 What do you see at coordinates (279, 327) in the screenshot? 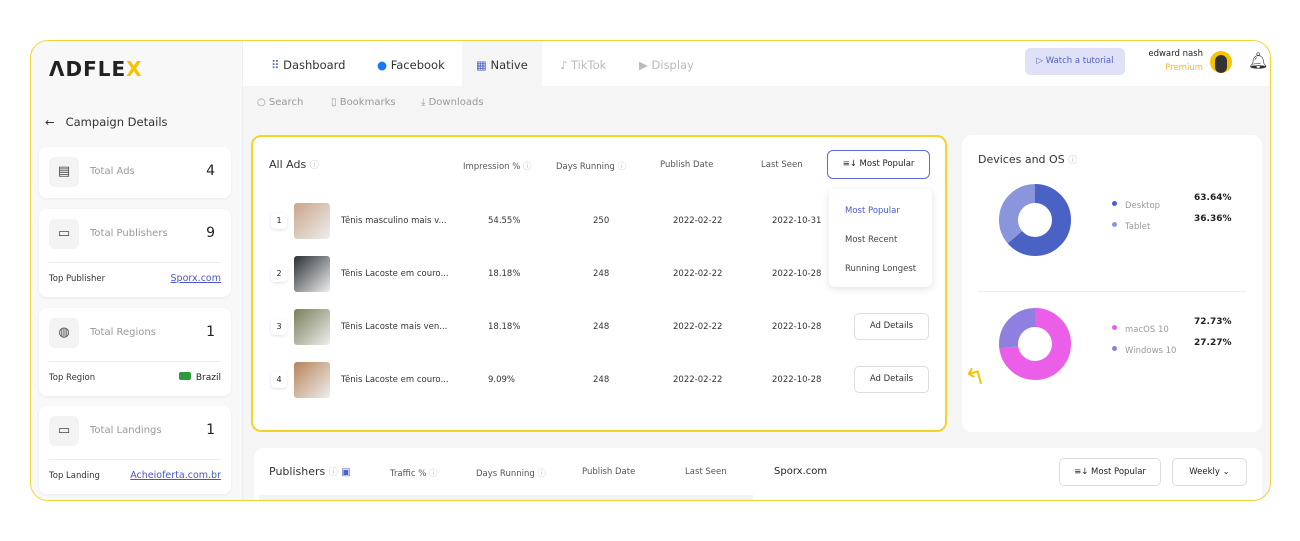
I see `row-number: 3` at bounding box center [279, 327].